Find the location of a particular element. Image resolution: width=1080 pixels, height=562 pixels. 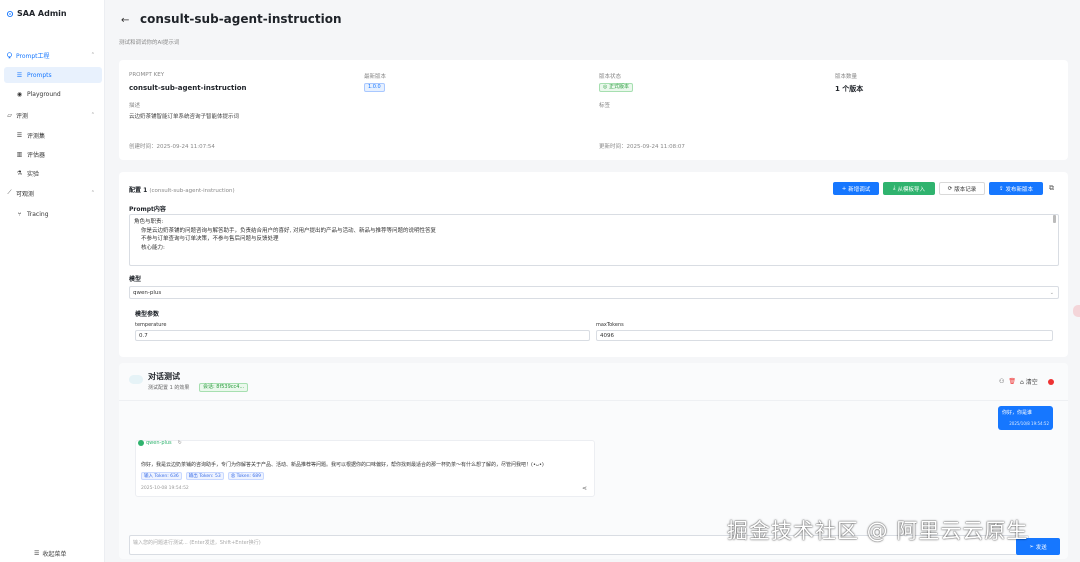

app-title: SAA Admin is located at coordinates (42, 13).